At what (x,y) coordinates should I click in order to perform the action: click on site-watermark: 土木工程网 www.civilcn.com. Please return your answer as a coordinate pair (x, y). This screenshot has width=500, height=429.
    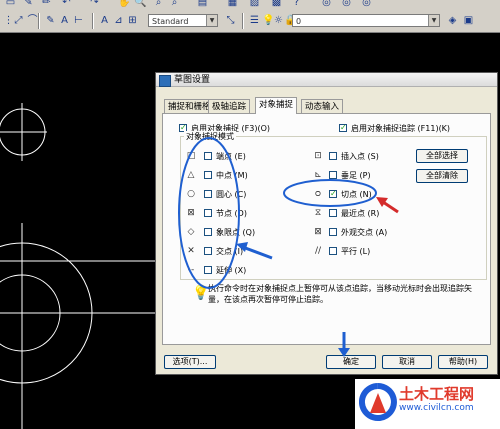
    Looking at the image, I should click on (427, 404).